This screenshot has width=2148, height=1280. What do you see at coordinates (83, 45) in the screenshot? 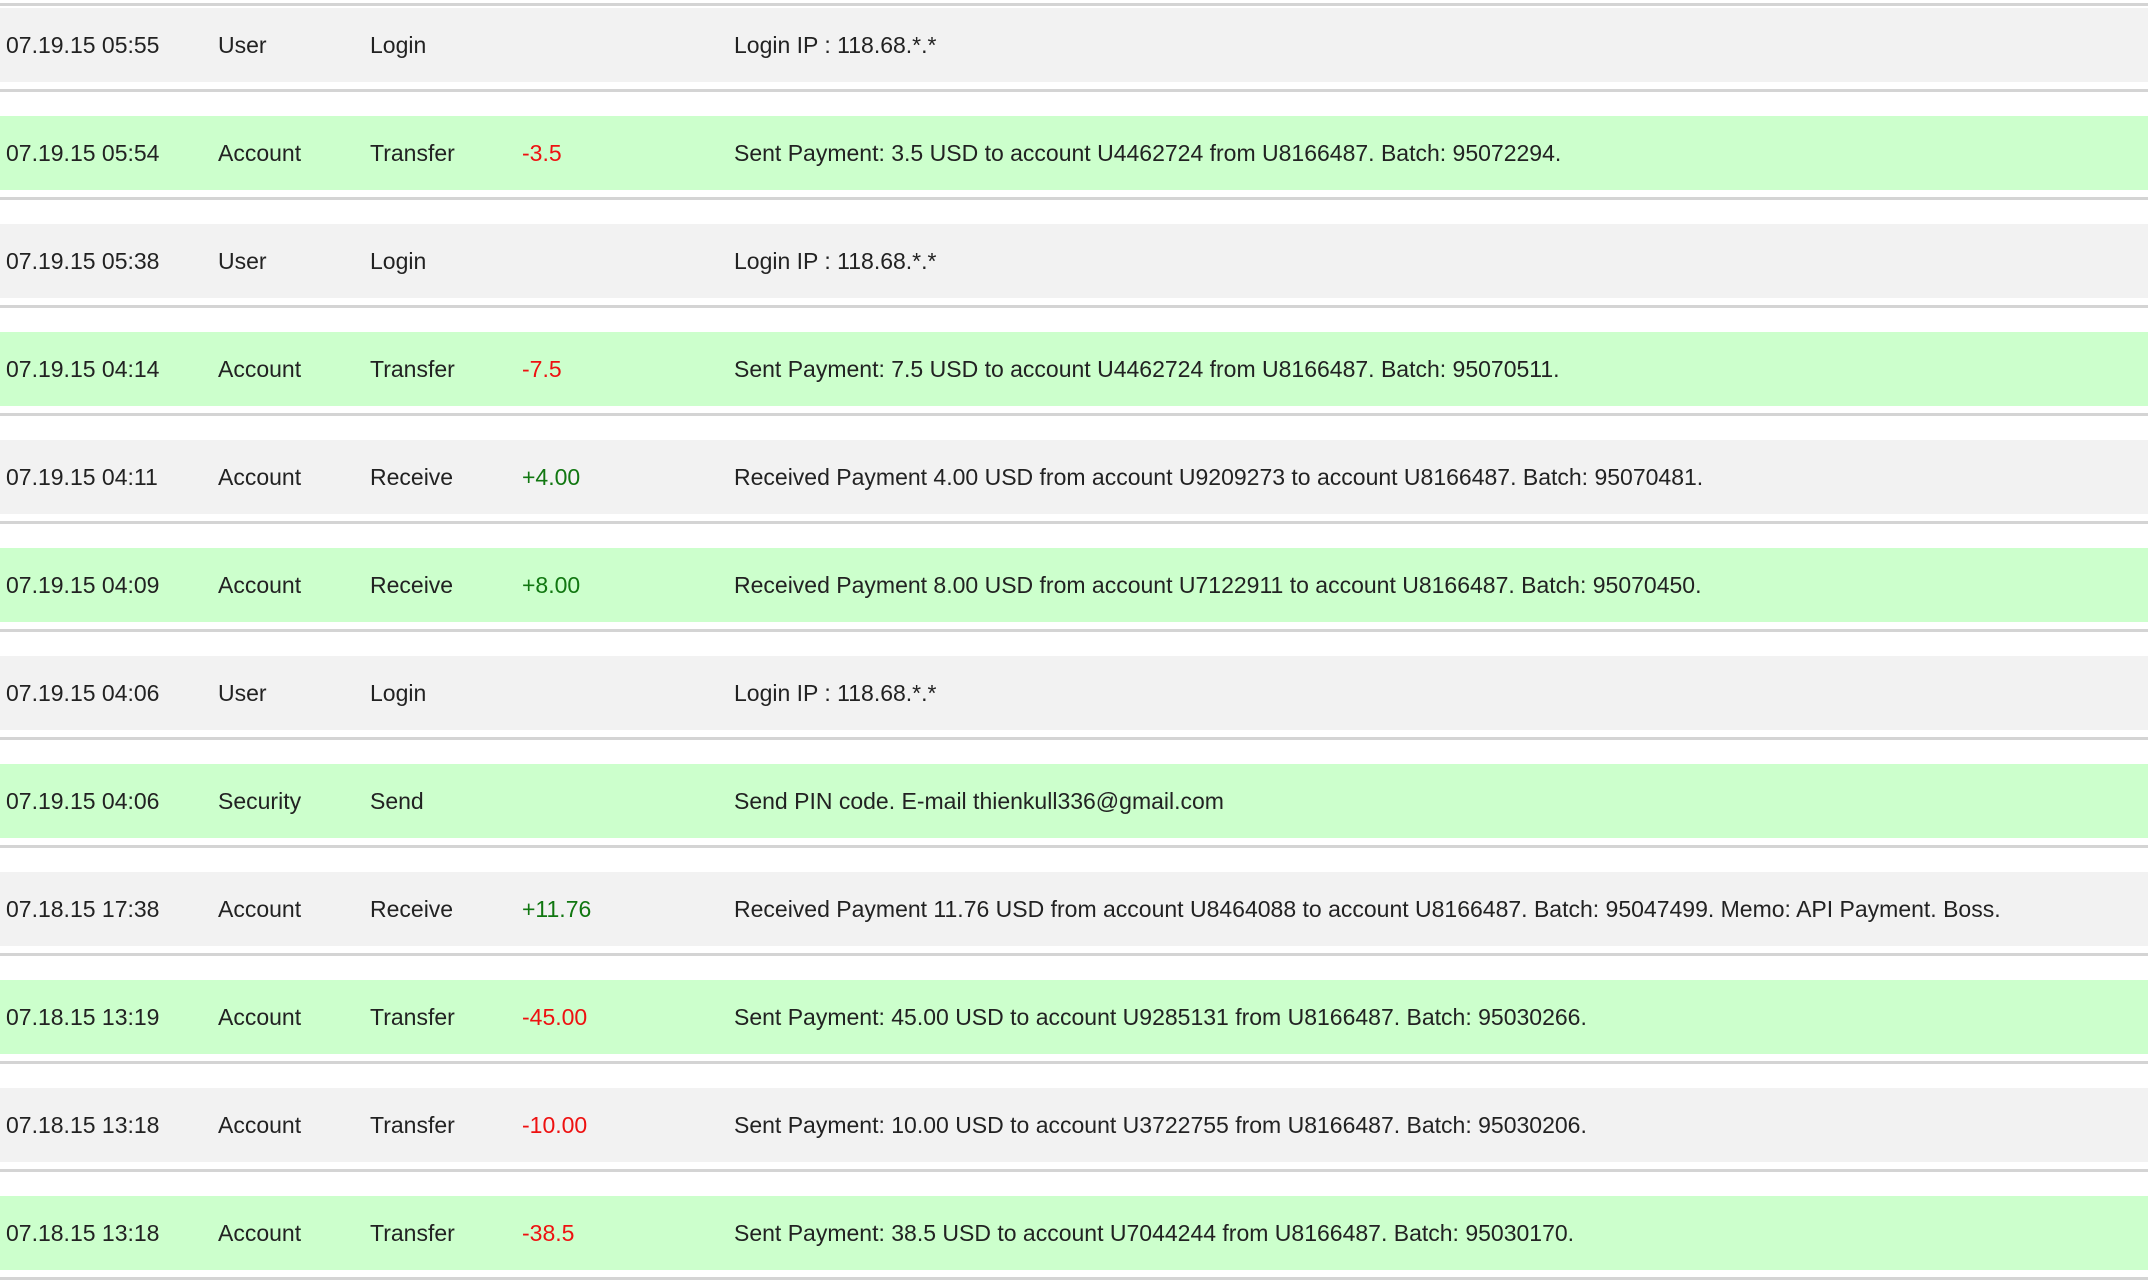
I see `date-cell: 07.19.15 05:55` at bounding box center [83, 45].